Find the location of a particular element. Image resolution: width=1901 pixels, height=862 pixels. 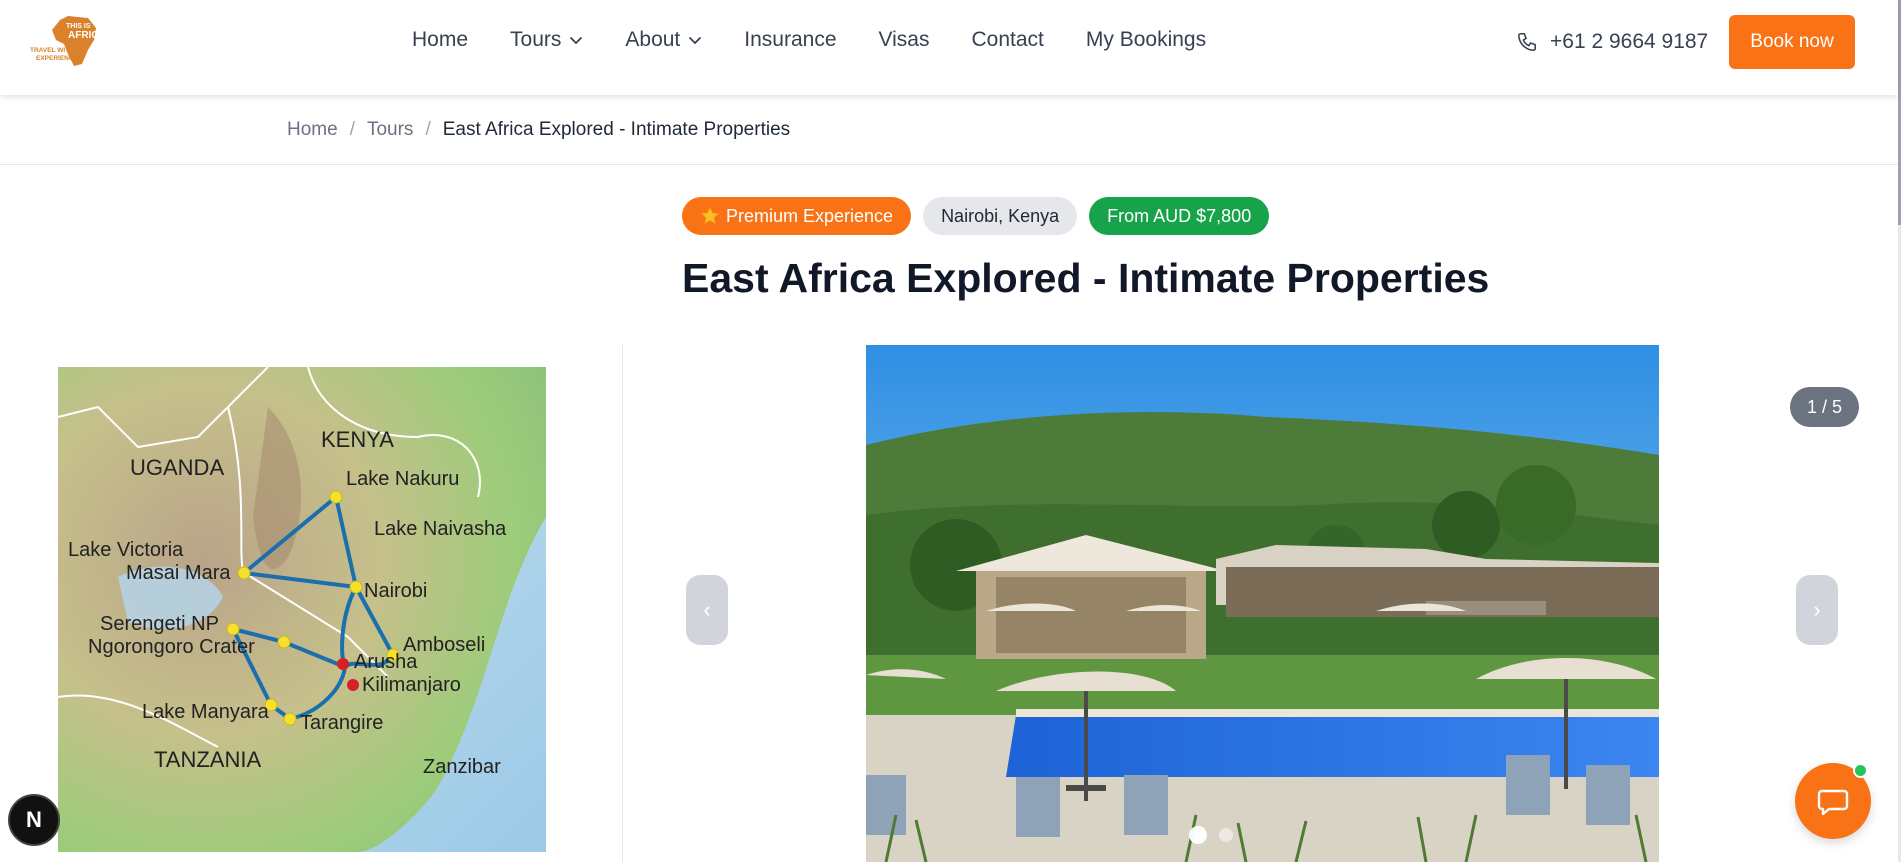

map-label-lake-victoria: Lake Victoria is located at coordinates (126, 550).